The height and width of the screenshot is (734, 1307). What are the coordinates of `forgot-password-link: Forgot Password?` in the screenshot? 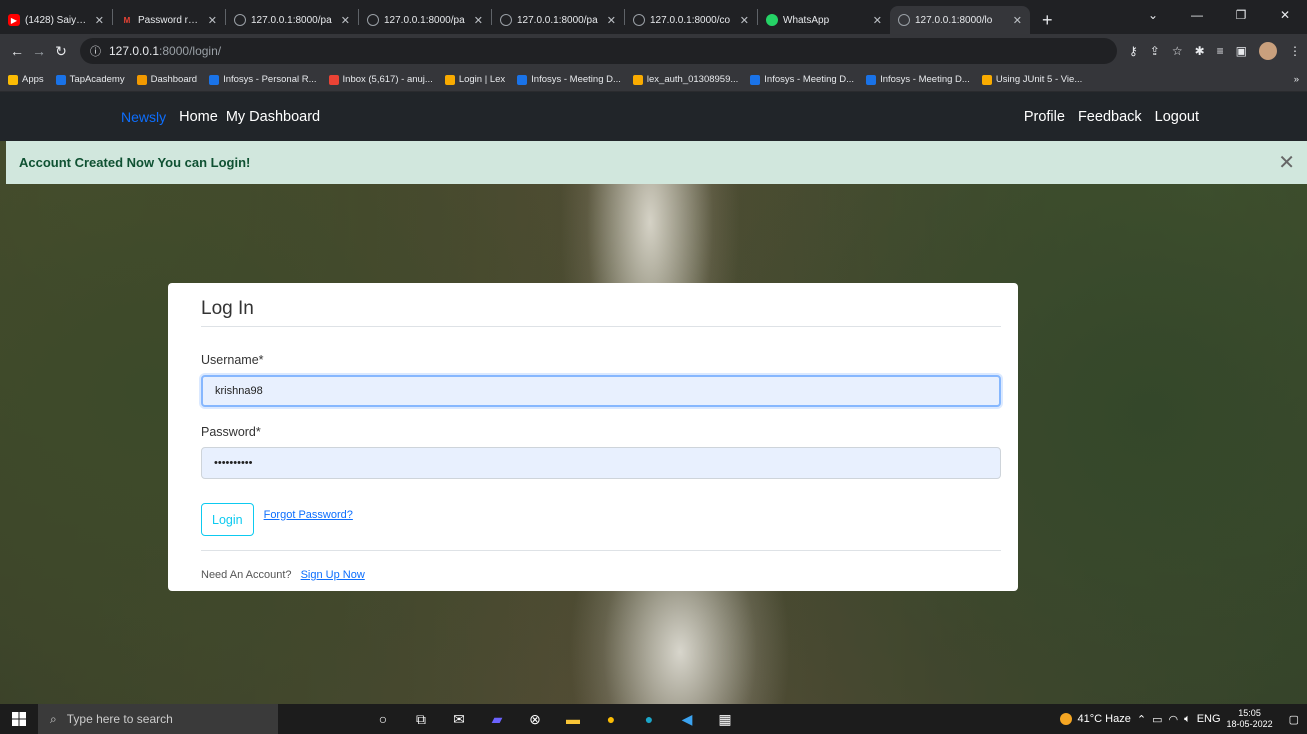 It's located at (308, 515).